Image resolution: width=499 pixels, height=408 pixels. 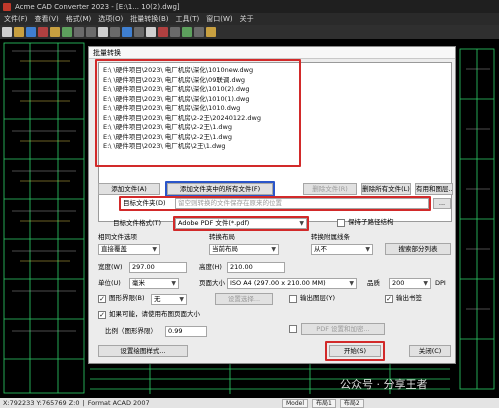 What do you see at coordinates (355, 351) in the screenshot?
I see `start-button: 开始(S)` at bounding box center [355, 351].